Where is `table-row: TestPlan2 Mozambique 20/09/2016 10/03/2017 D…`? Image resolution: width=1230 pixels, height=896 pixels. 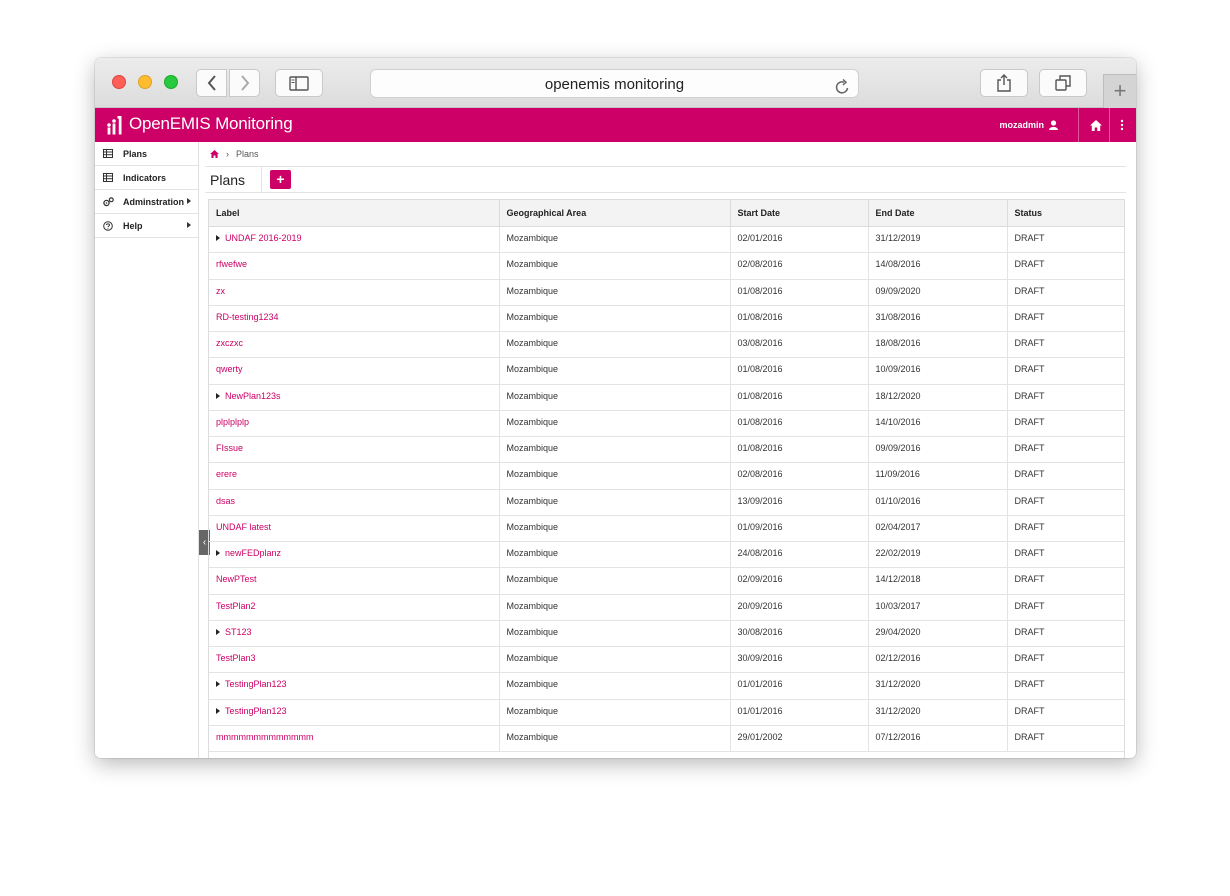 table-row: TestPlan2 Mozambique 20/09/2016 10/03/2017 D… is located at coordinates (666, 607).